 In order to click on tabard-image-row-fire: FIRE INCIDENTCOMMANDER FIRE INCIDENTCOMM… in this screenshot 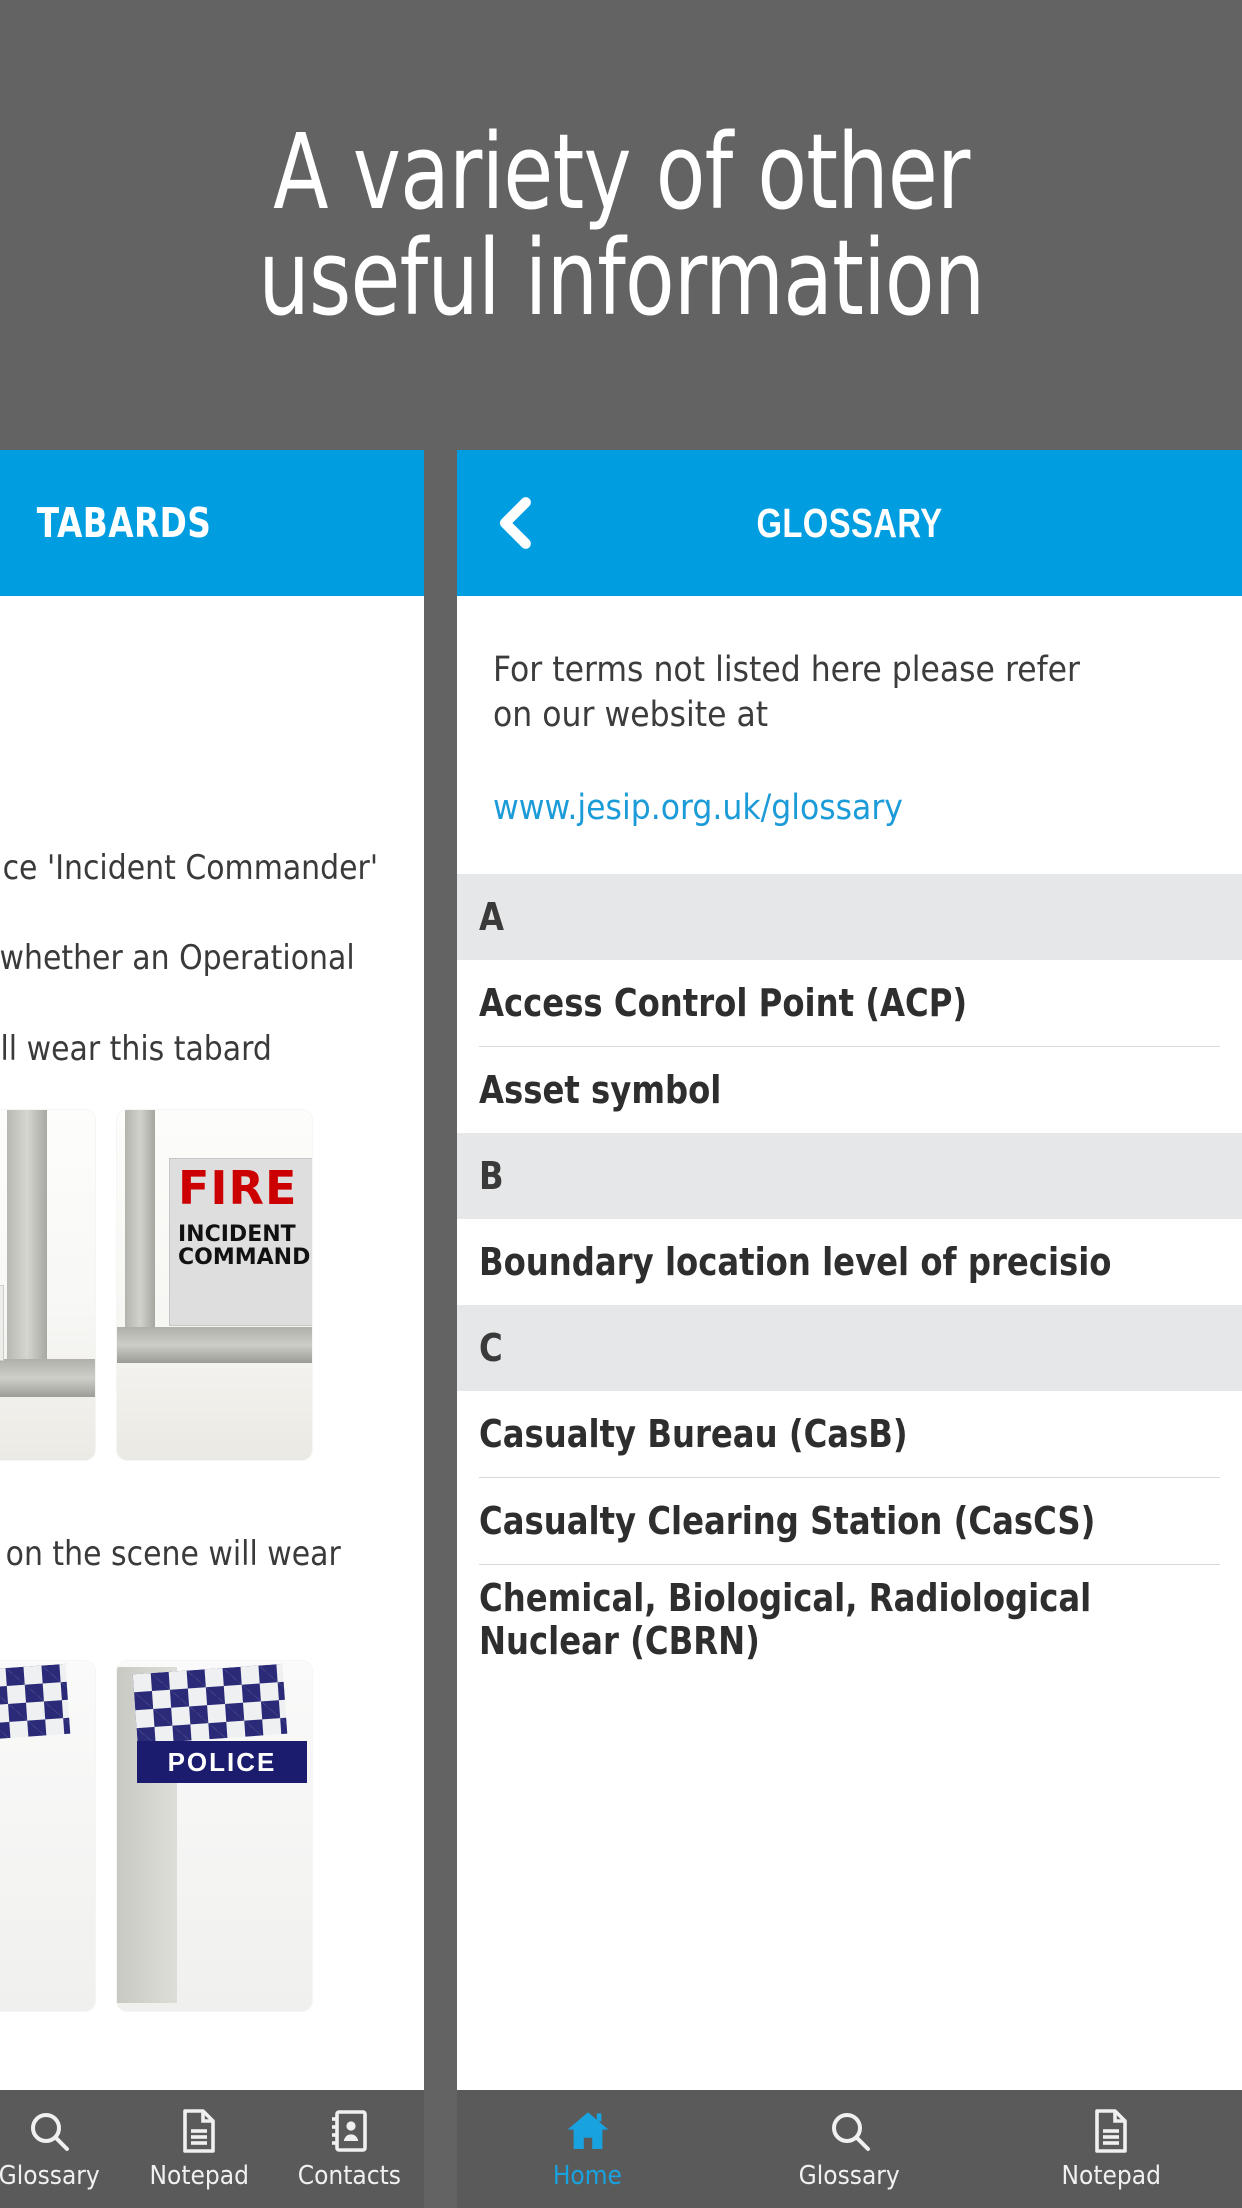, I will do `click(212, 1285)`.